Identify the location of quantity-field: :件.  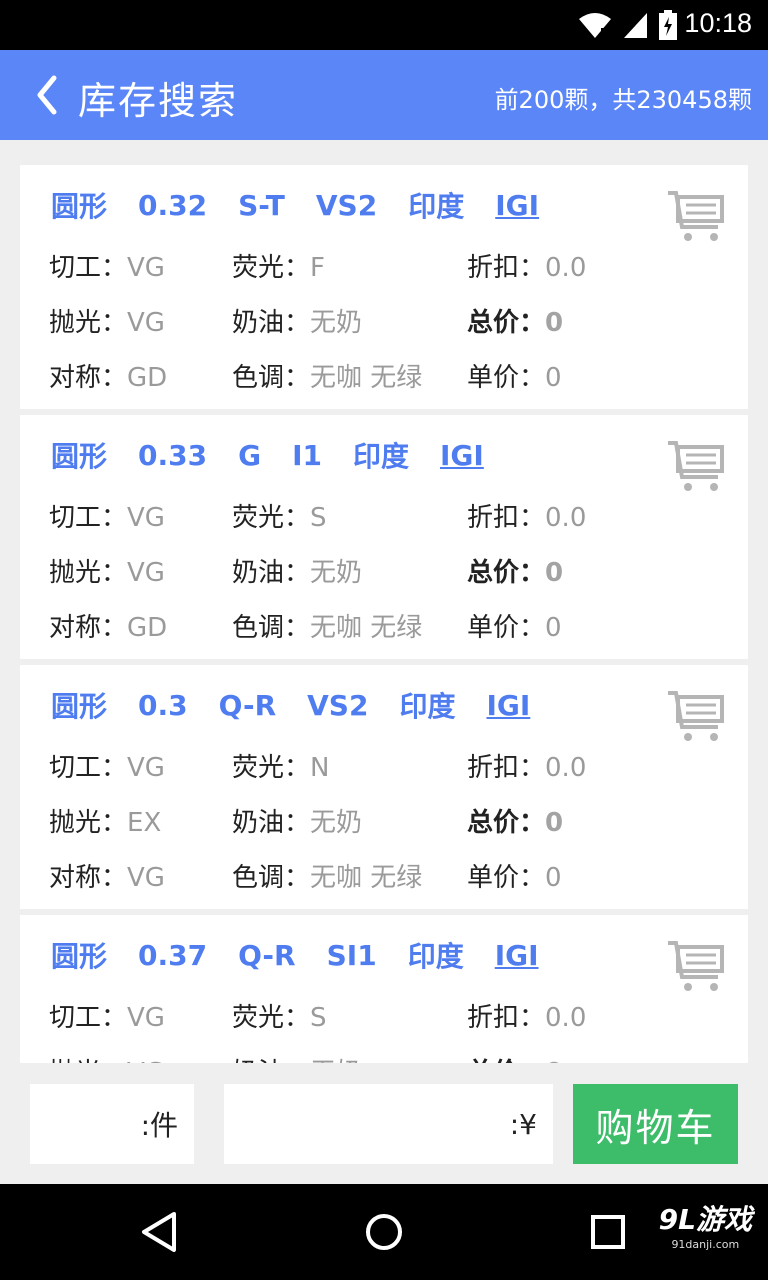
(112, 1124).